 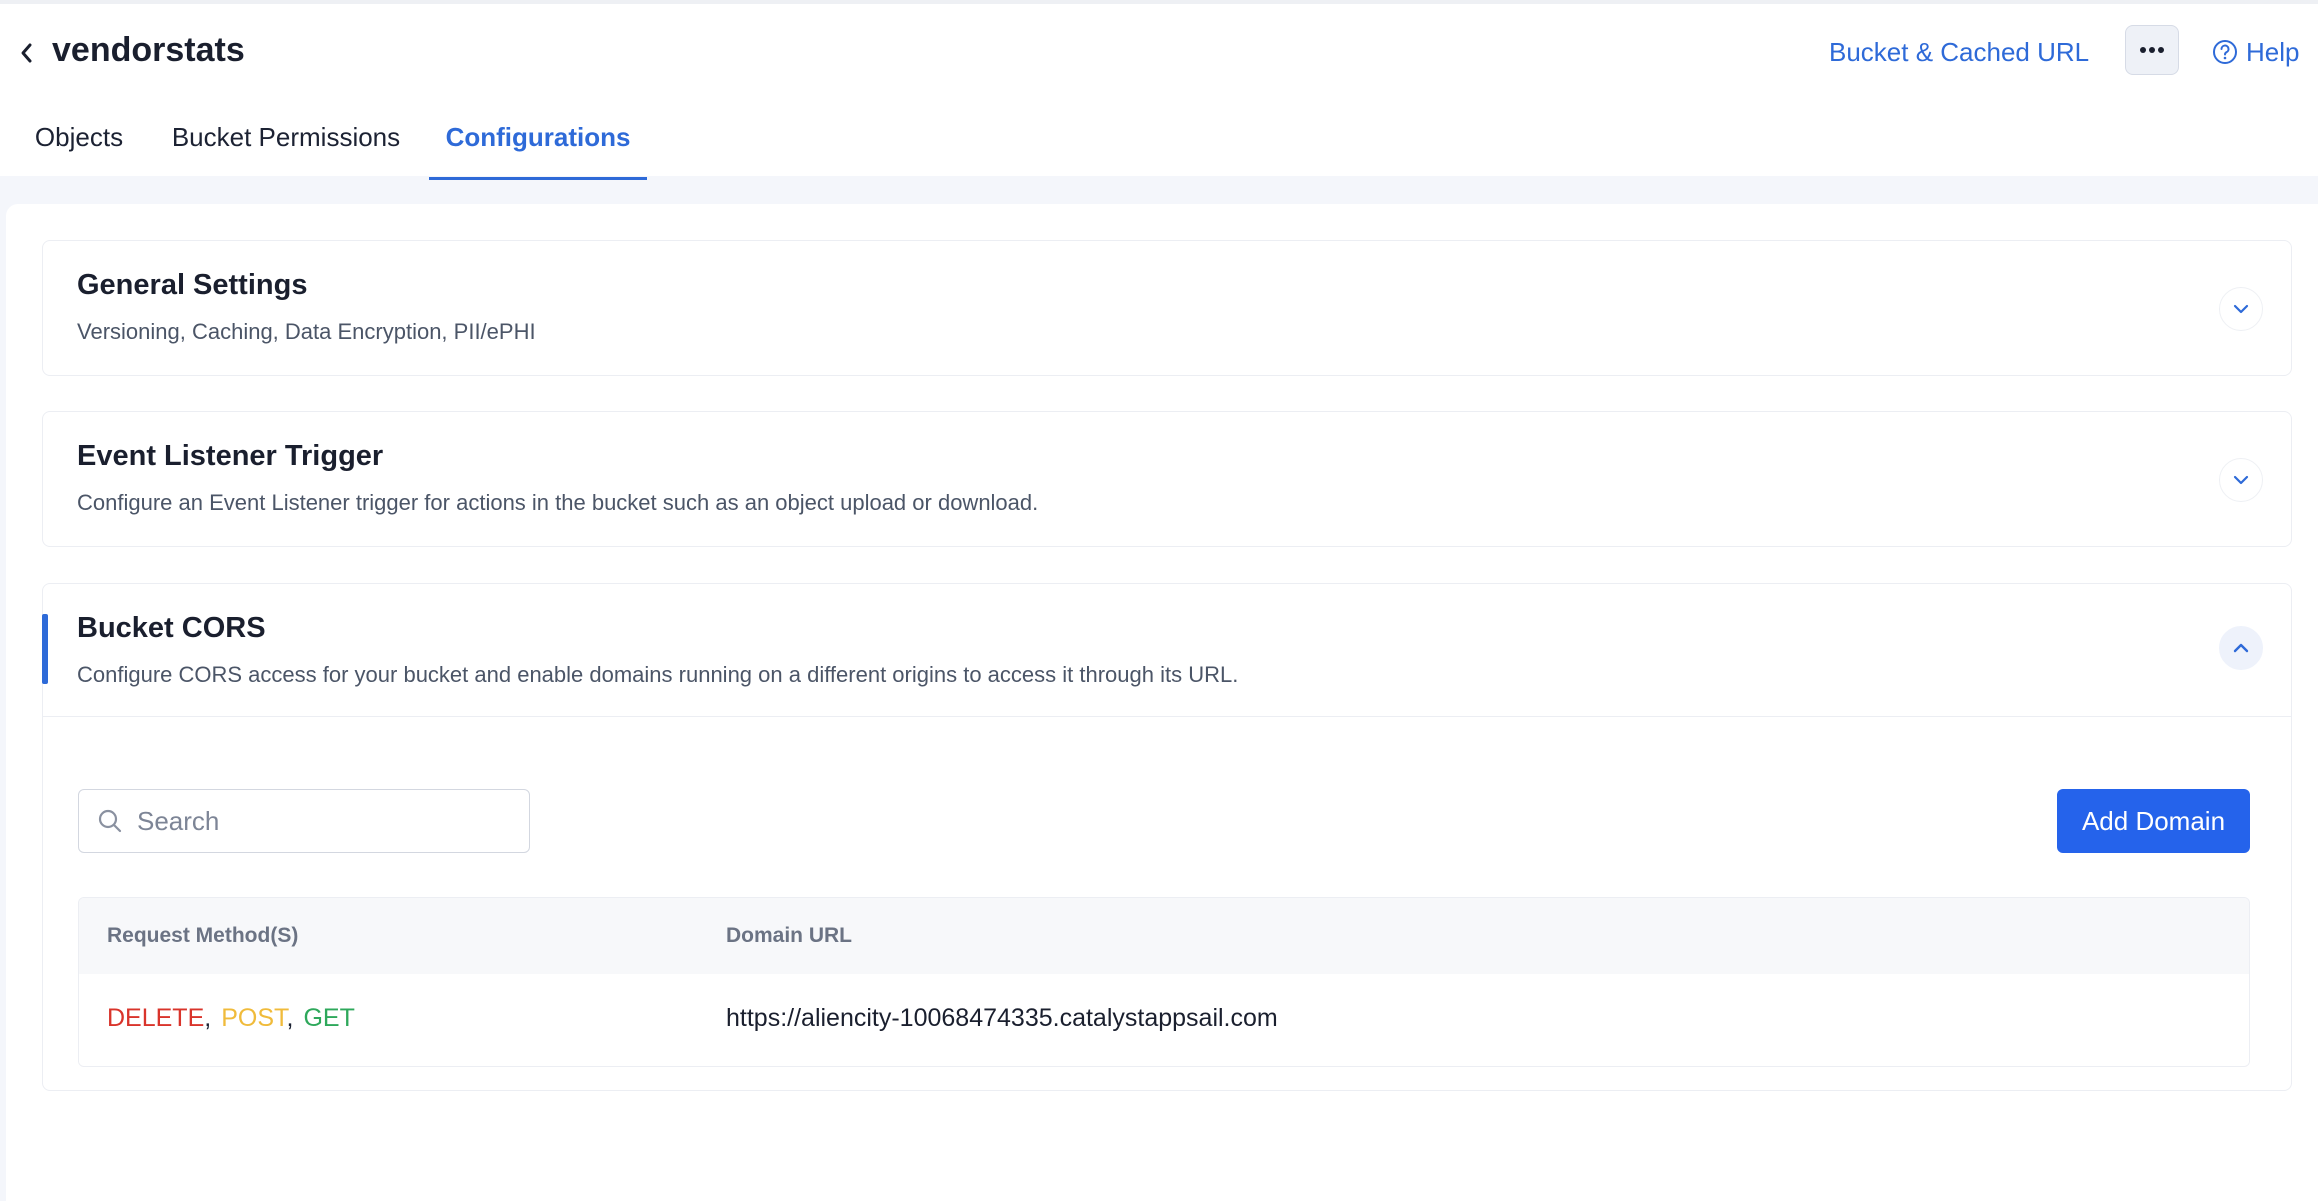 What do you see at coordinates (110, 821) in the screenshot?
I see `search-icon` at bounding box center [110, 821].